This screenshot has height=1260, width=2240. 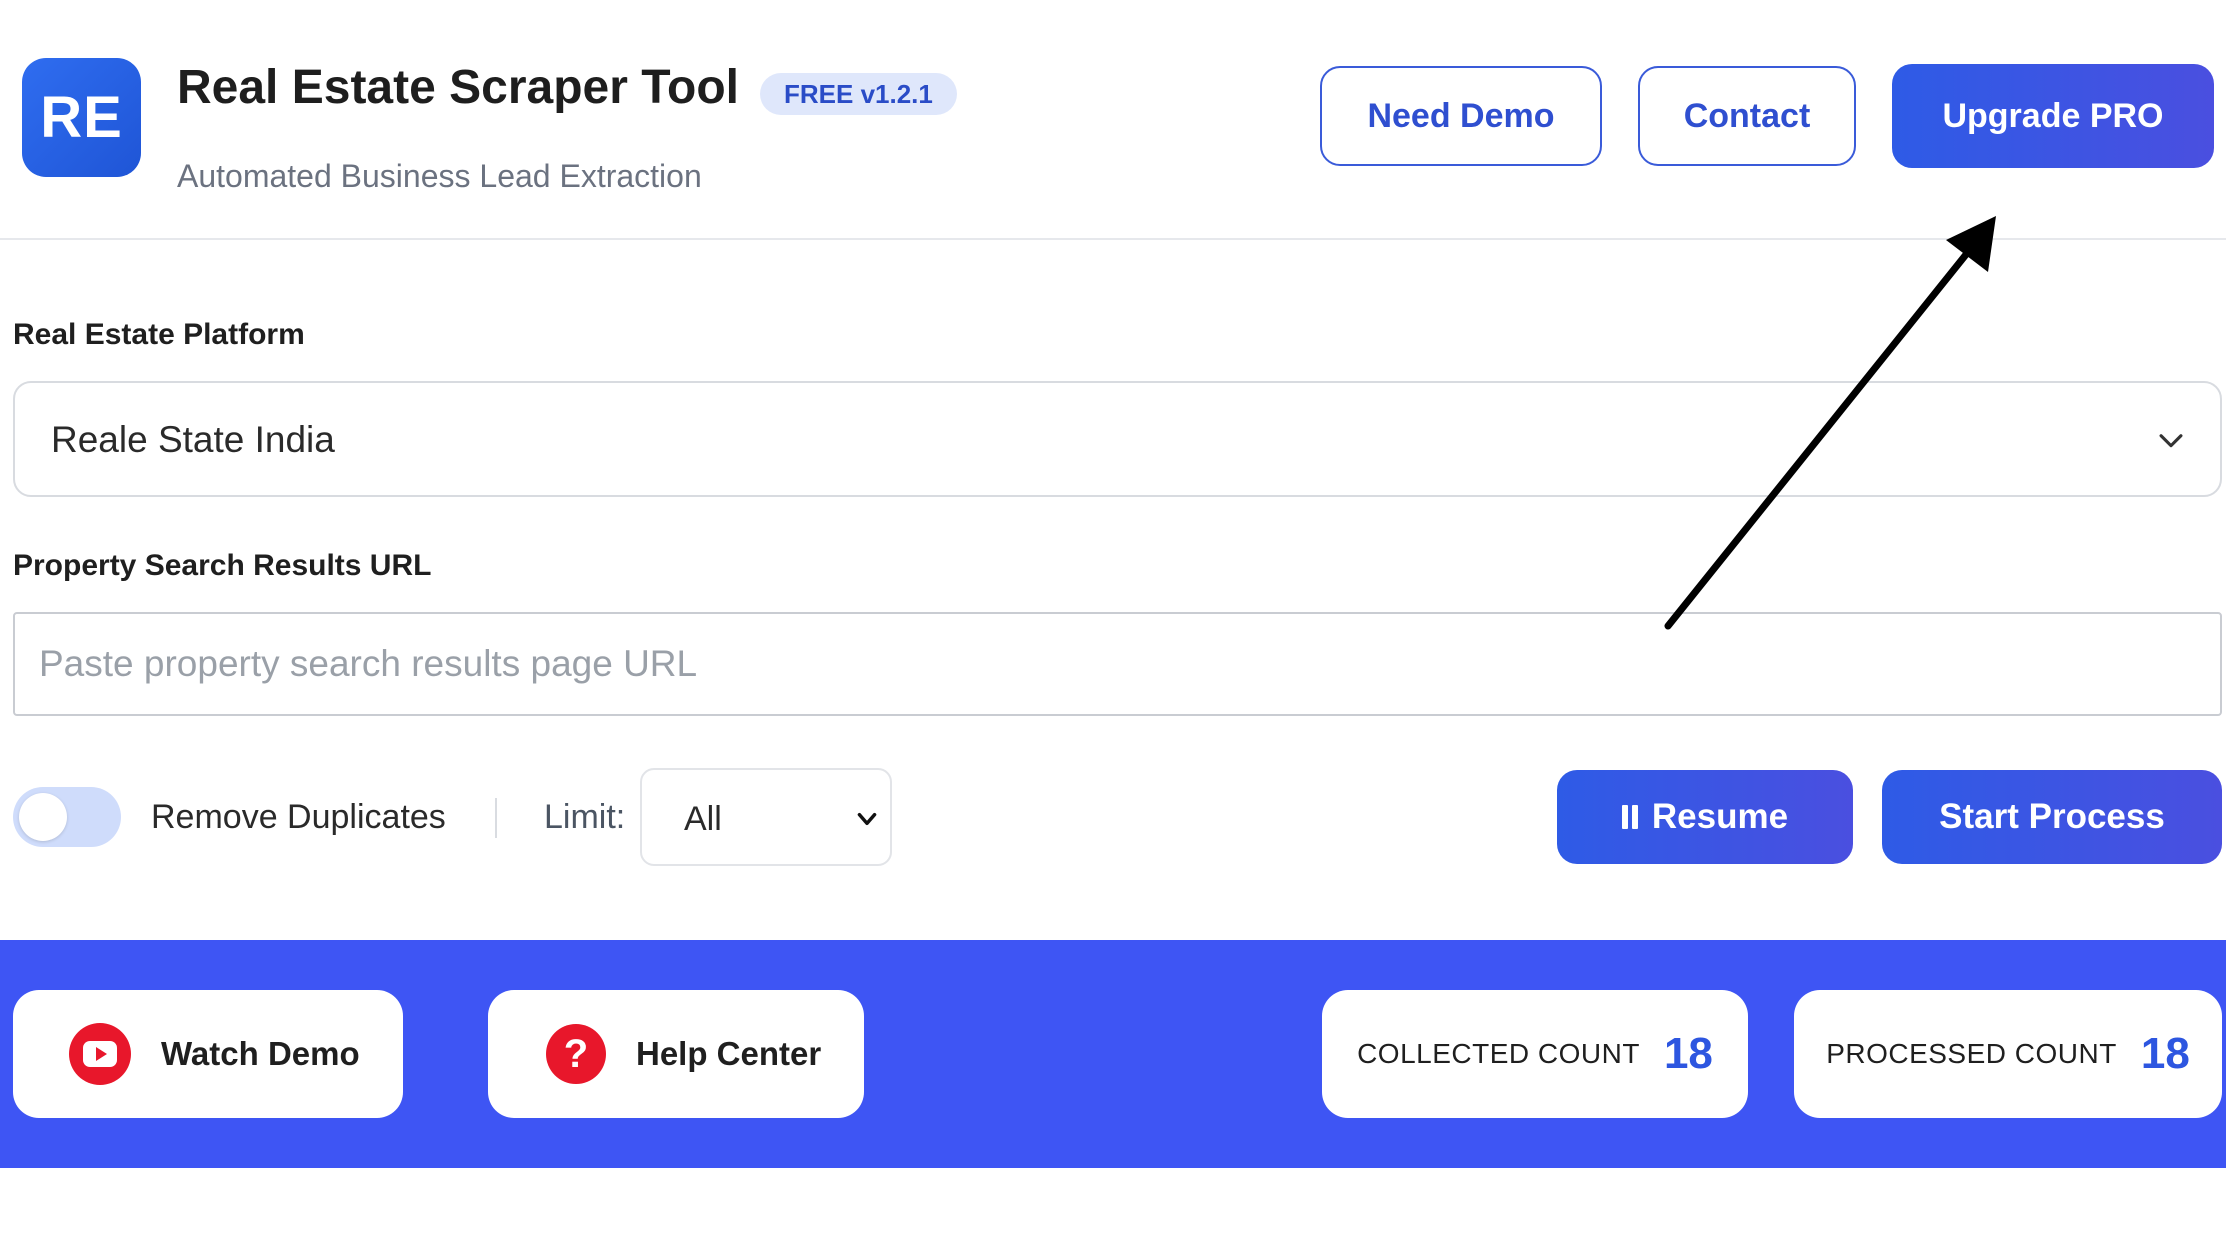 I want to click on upgrade-pro-button: Upgrade PRO, so click(x=2053, y=116).